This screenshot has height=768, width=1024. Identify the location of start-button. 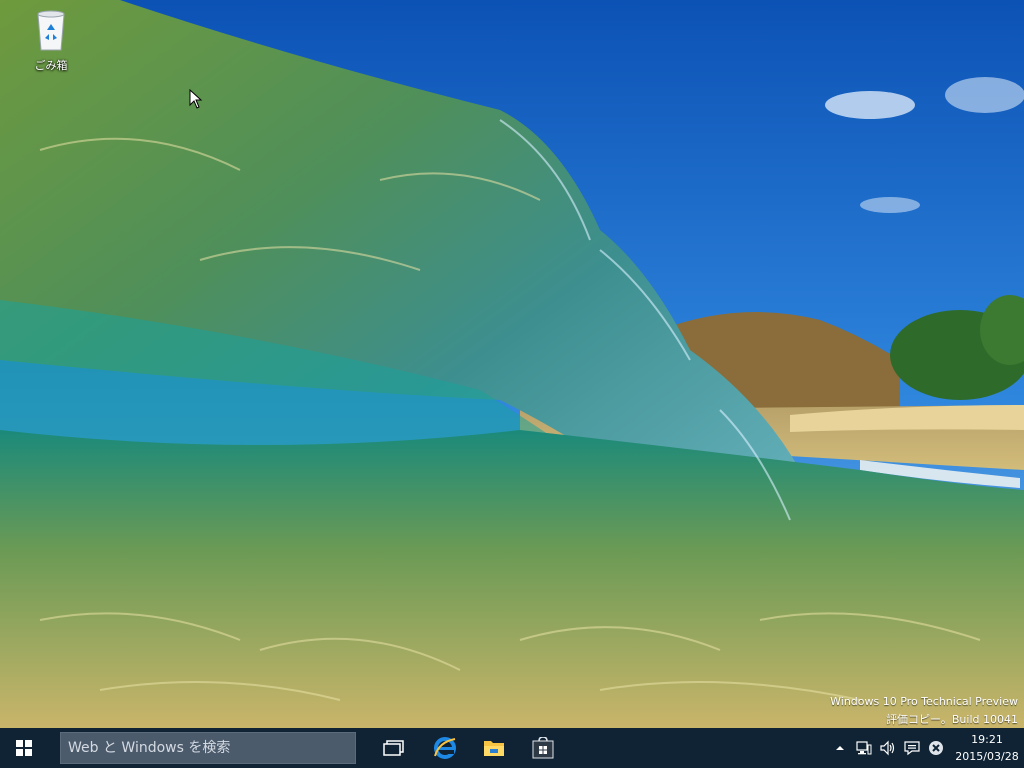
(24, 748).